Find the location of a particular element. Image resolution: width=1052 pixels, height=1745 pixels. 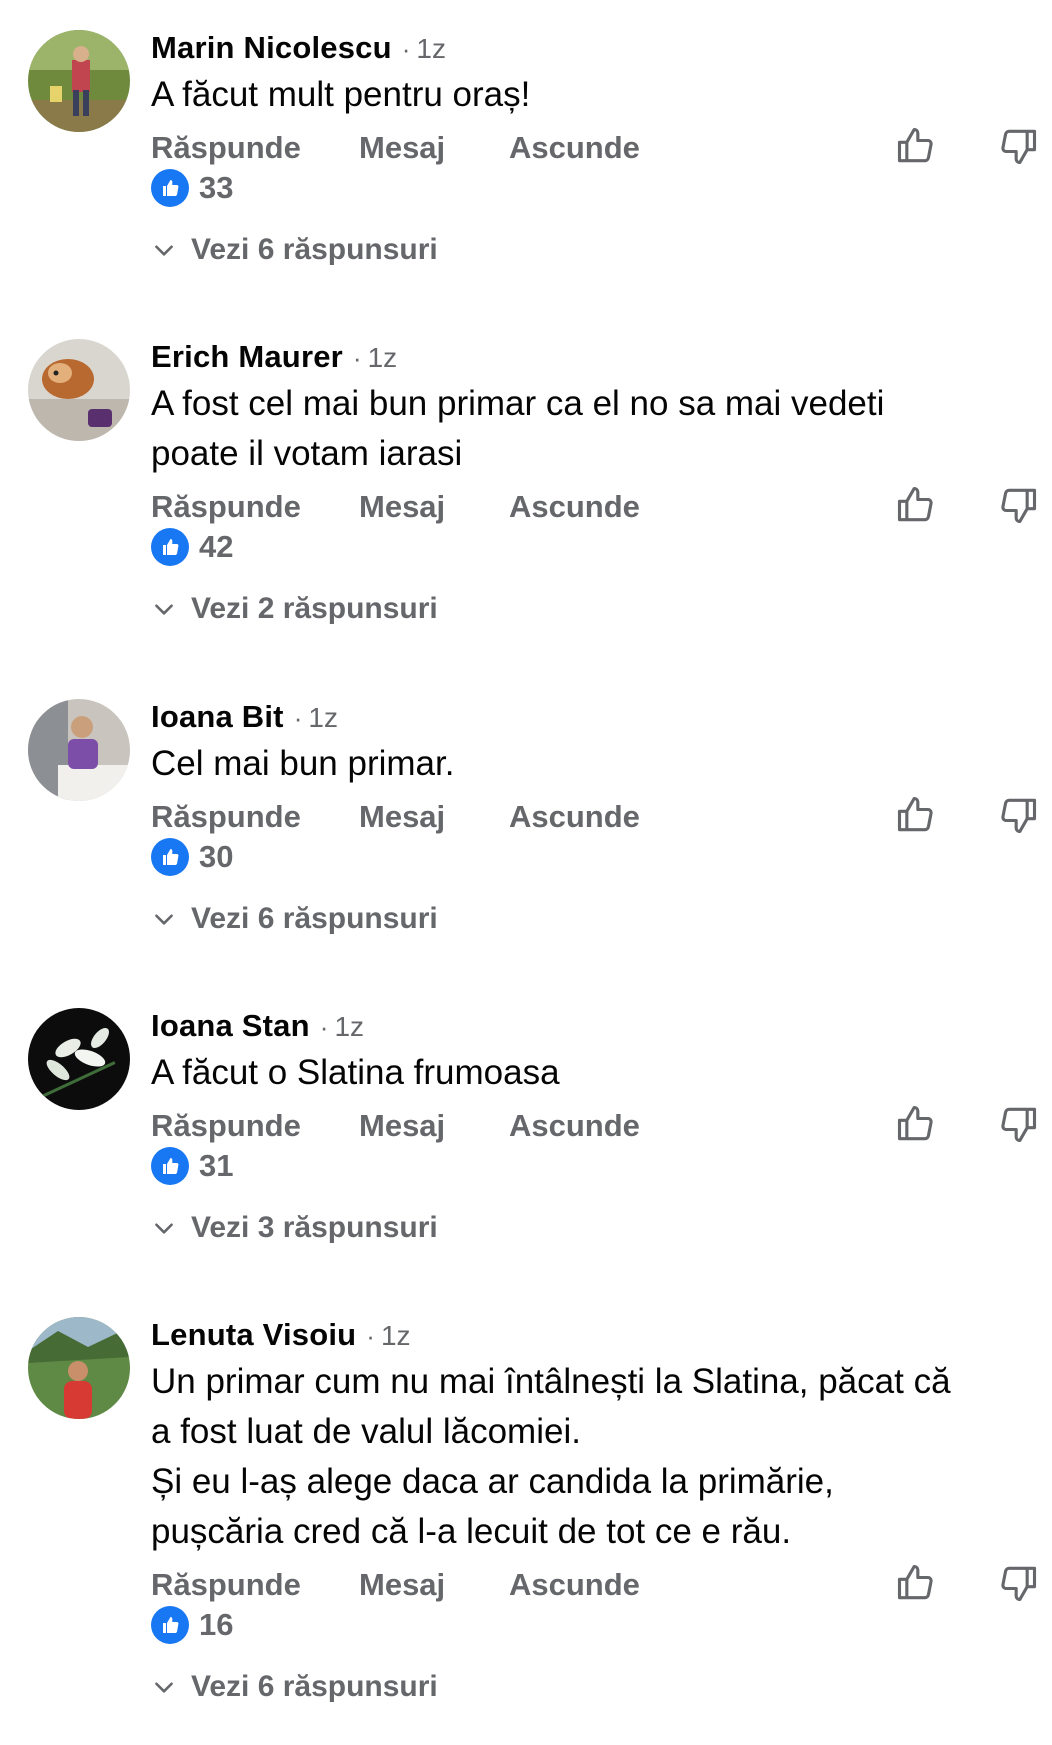

like-count: 16 is located at coordinates (216, 1624).